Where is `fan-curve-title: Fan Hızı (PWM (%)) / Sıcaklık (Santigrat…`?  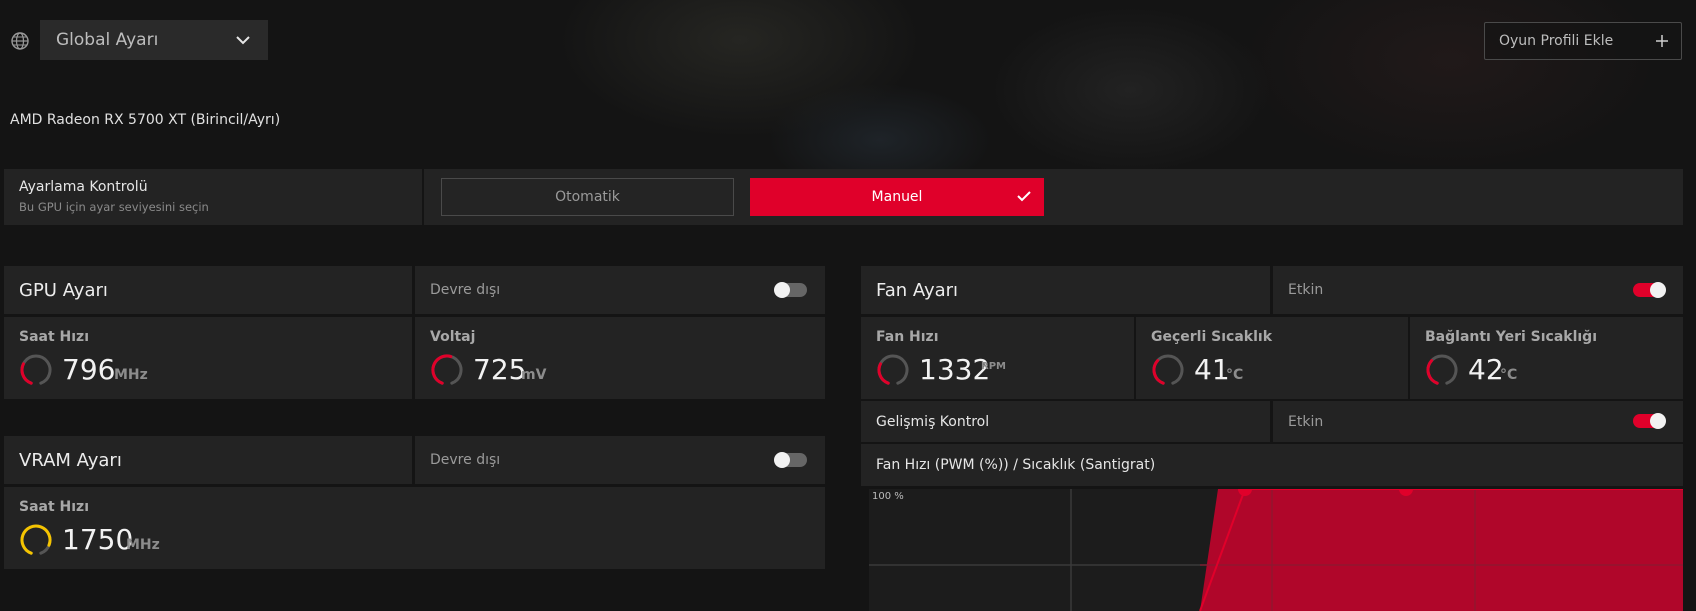 fan-curve-title: Fan Hızı (PWM (%)) / Sıcaklık (Santigrat… is located at coordinates (1016, 465).